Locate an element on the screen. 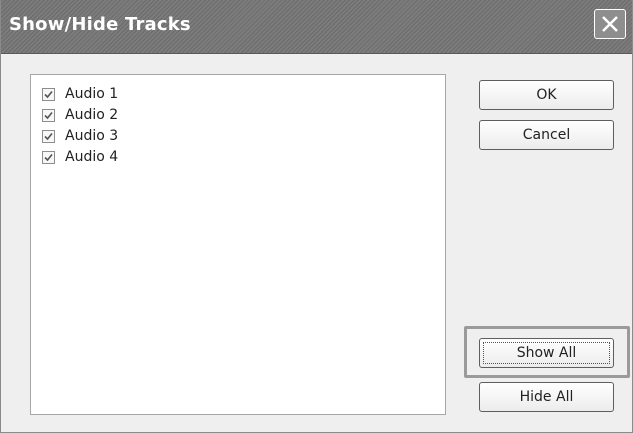 This screenshot has width=633, height=433. focus-ring is located at coordinates (546, 353).